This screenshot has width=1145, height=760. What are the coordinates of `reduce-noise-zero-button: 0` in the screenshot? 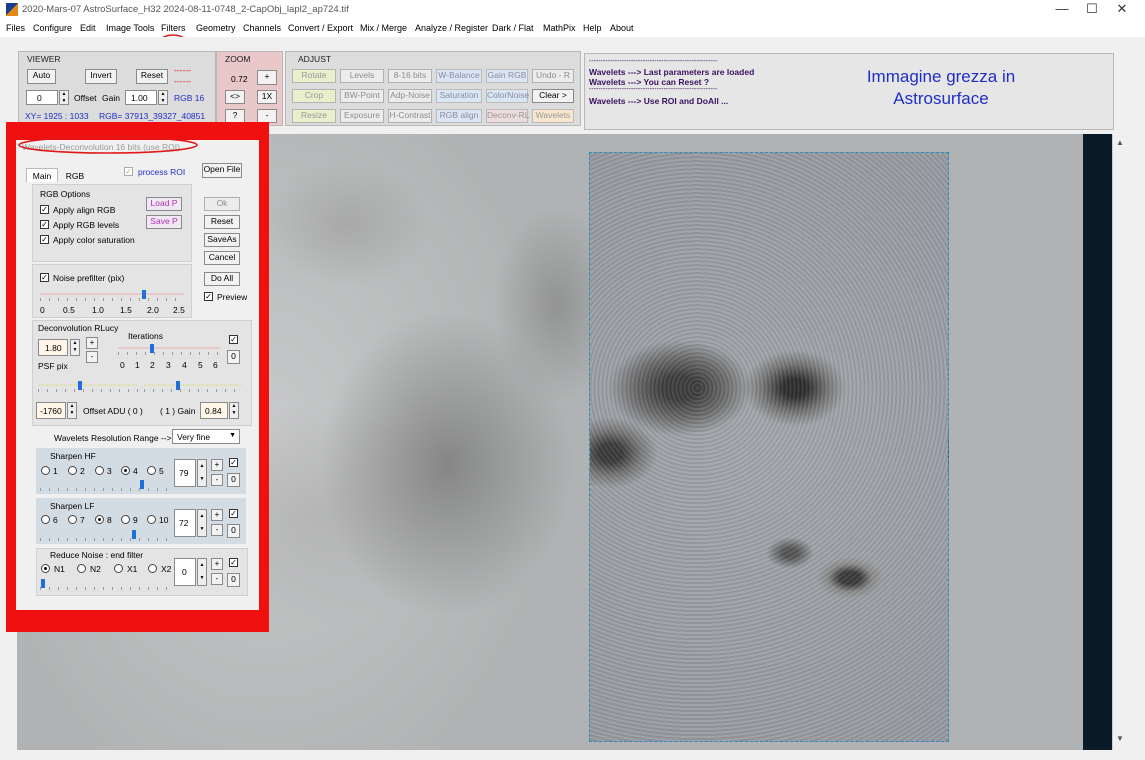 It's located at (233, 580).